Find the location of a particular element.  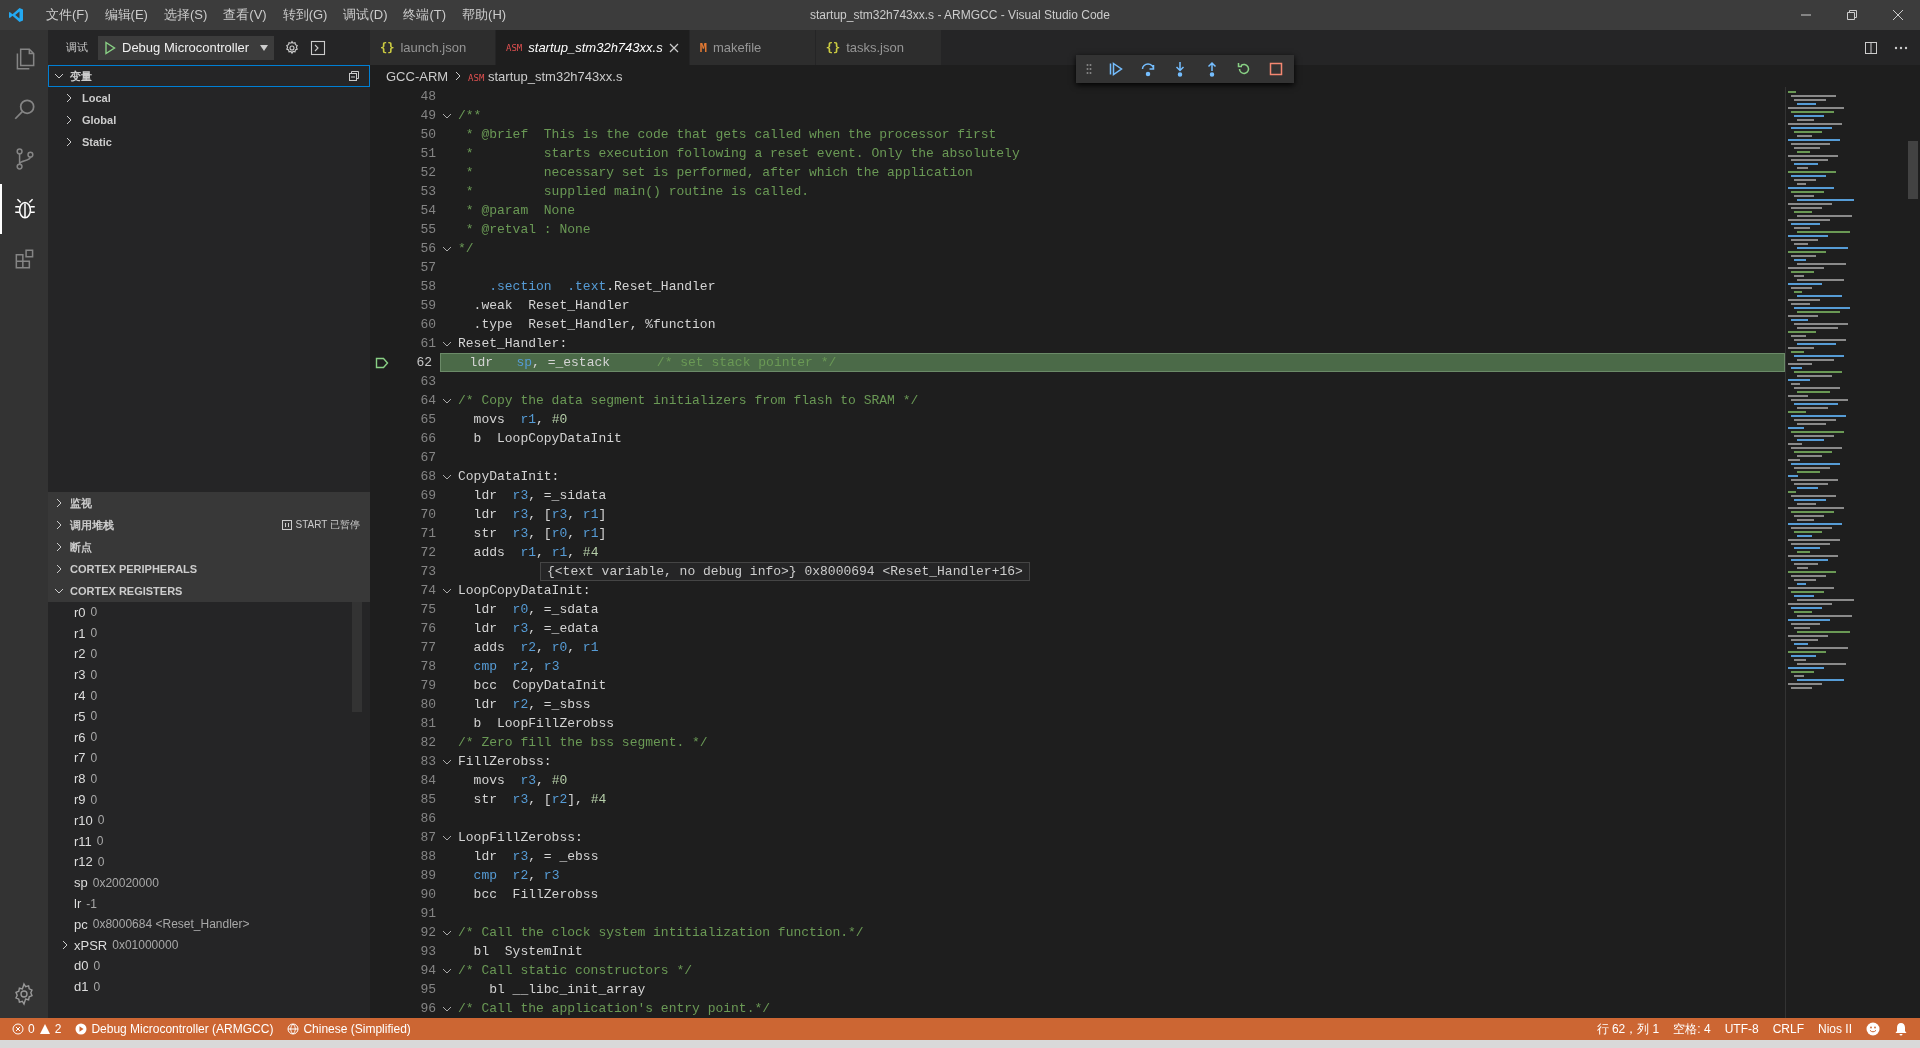

menu-item: 查看(V) is located at coordinates (245, 15).